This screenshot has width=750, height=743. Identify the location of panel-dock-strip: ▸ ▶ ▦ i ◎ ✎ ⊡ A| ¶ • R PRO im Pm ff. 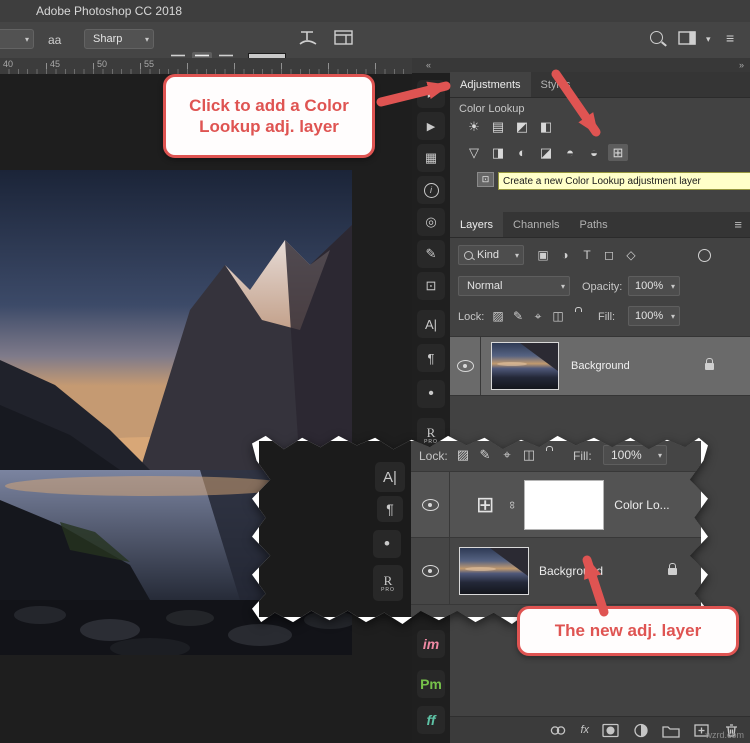
(431, 408).